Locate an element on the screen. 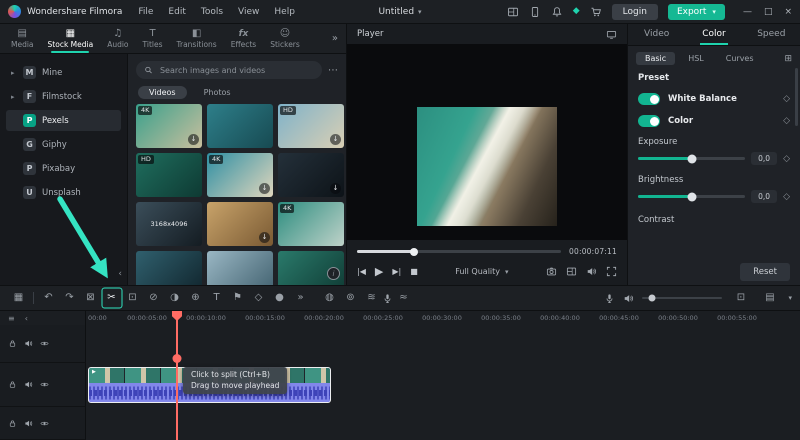 This screenshot has height=440, width=800. motion-tracking-icon: ⊚ is located at coordinates (350, 298).